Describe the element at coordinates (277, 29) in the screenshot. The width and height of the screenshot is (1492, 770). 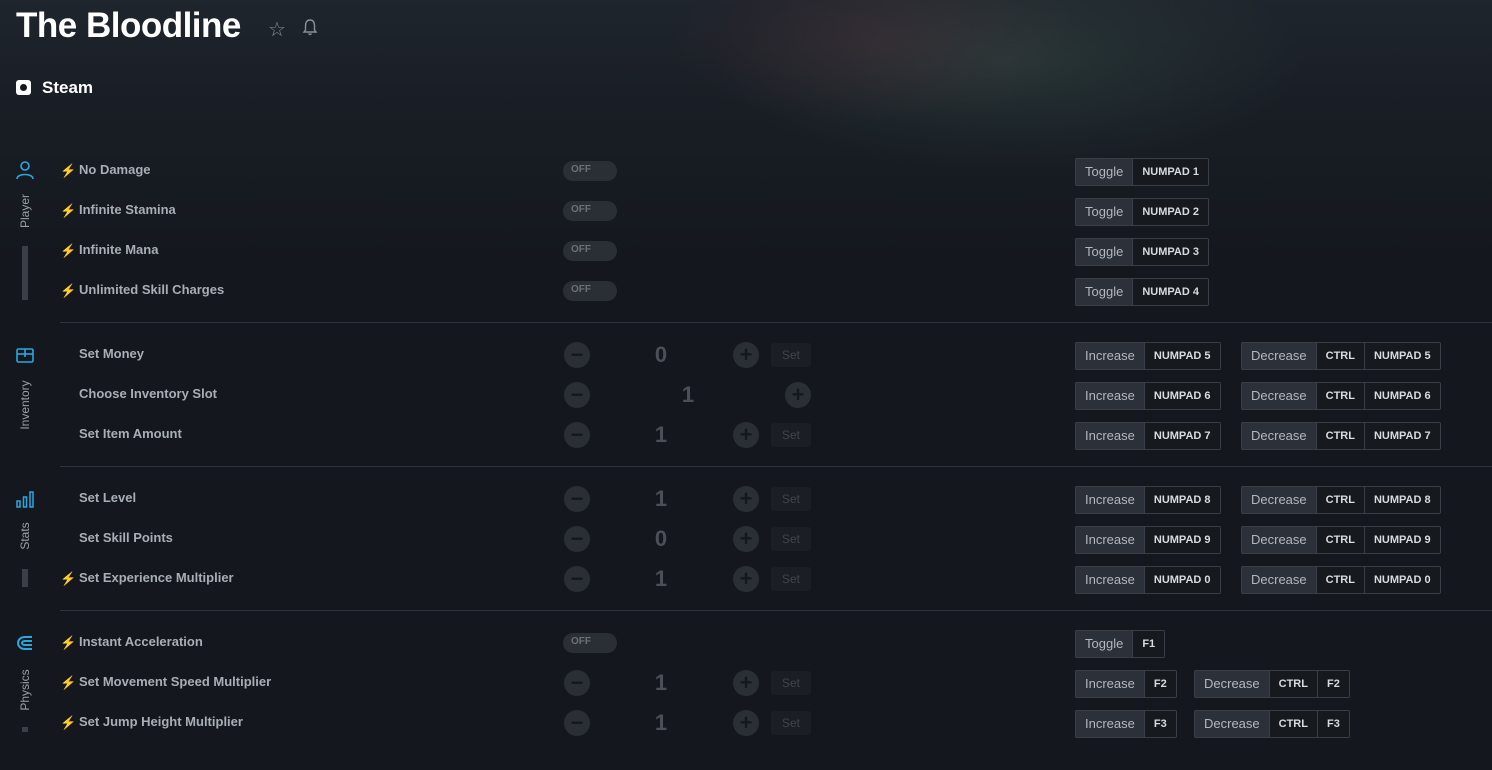
I see `favorite-star-icon: ☆` at that location.